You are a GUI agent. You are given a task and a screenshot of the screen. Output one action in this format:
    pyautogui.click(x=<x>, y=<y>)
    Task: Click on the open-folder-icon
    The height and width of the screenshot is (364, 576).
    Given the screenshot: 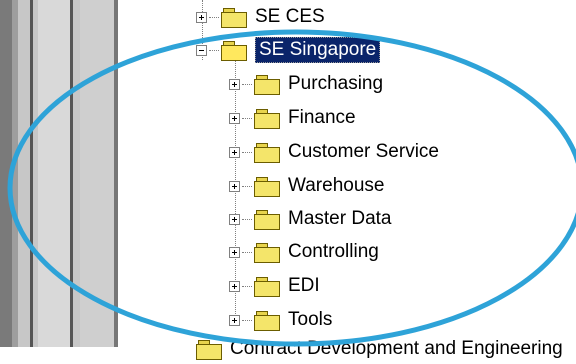 What is the action you would take?
    pyautogui.click(x=234, y=50)
    